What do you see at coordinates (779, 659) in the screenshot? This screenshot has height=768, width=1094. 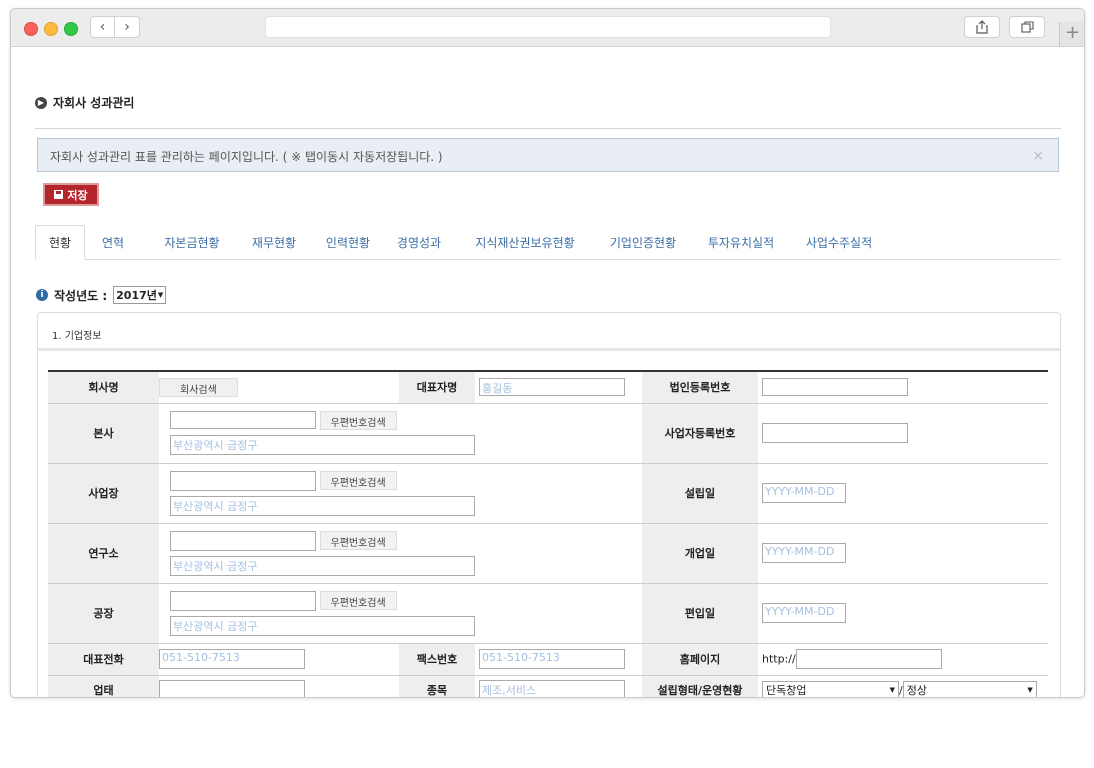 I see `homepage-prefix: http://` at bounding box center [779, 659].